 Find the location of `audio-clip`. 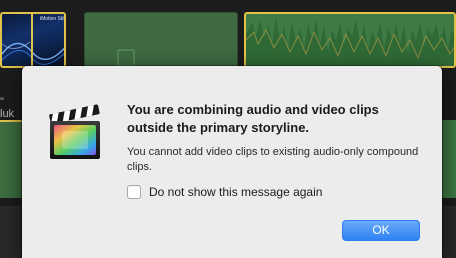

audio-clip is located at coordinates (350, 40).